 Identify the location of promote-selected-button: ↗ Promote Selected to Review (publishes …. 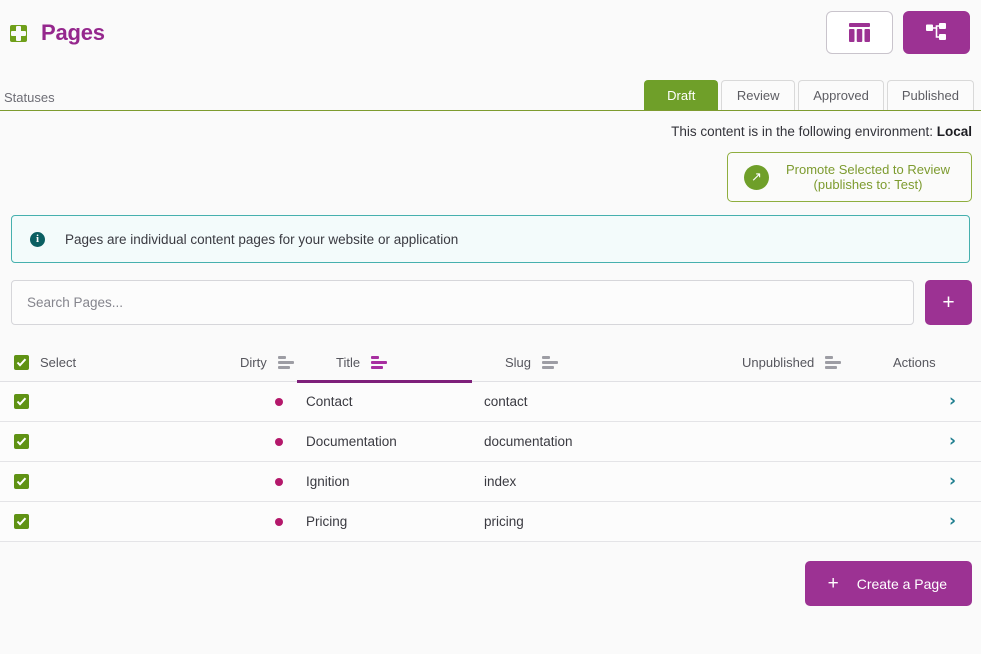
(849, 177).